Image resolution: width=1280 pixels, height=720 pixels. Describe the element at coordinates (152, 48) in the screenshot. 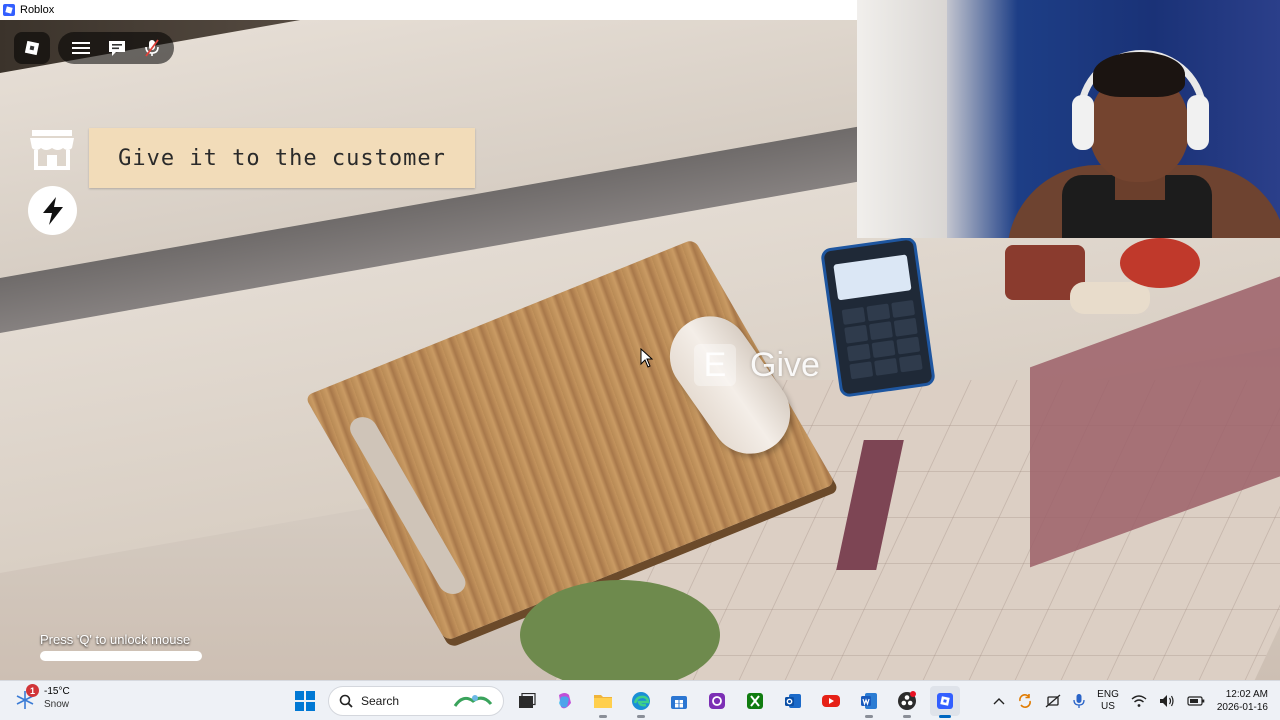

I see `microphone-muted-icon` at that location.